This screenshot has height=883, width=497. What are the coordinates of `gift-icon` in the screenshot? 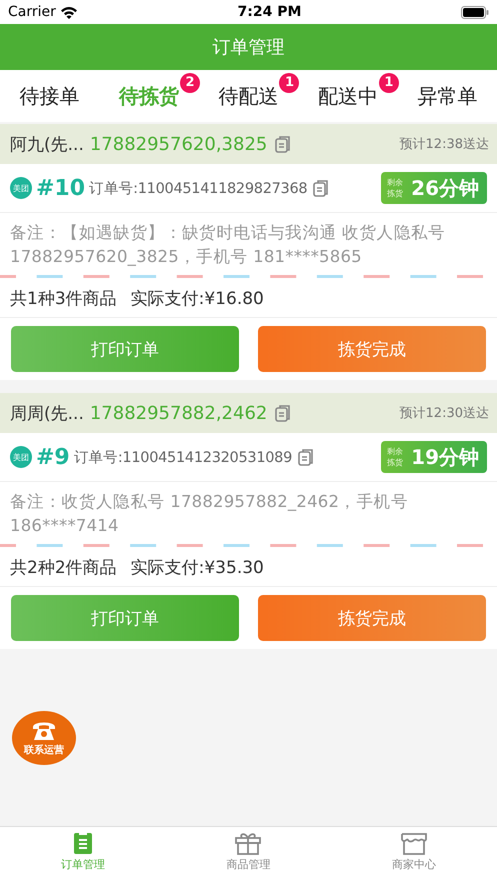 It's located at (248, 843).